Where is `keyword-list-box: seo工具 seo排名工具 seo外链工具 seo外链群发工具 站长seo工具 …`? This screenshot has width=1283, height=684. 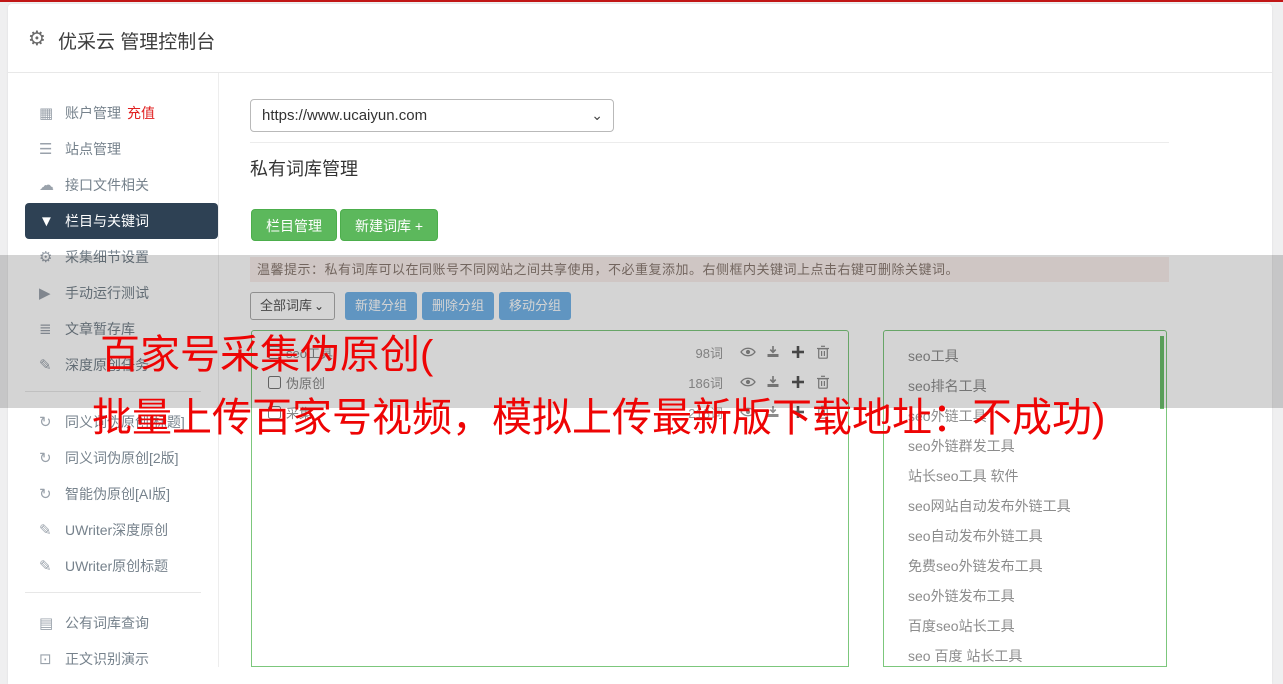
keyword-list-box: seo工具 seo排名工具 seo外链工具 seo外链群发工具 站长seo工具 … is located at coordinates (1025, 498).